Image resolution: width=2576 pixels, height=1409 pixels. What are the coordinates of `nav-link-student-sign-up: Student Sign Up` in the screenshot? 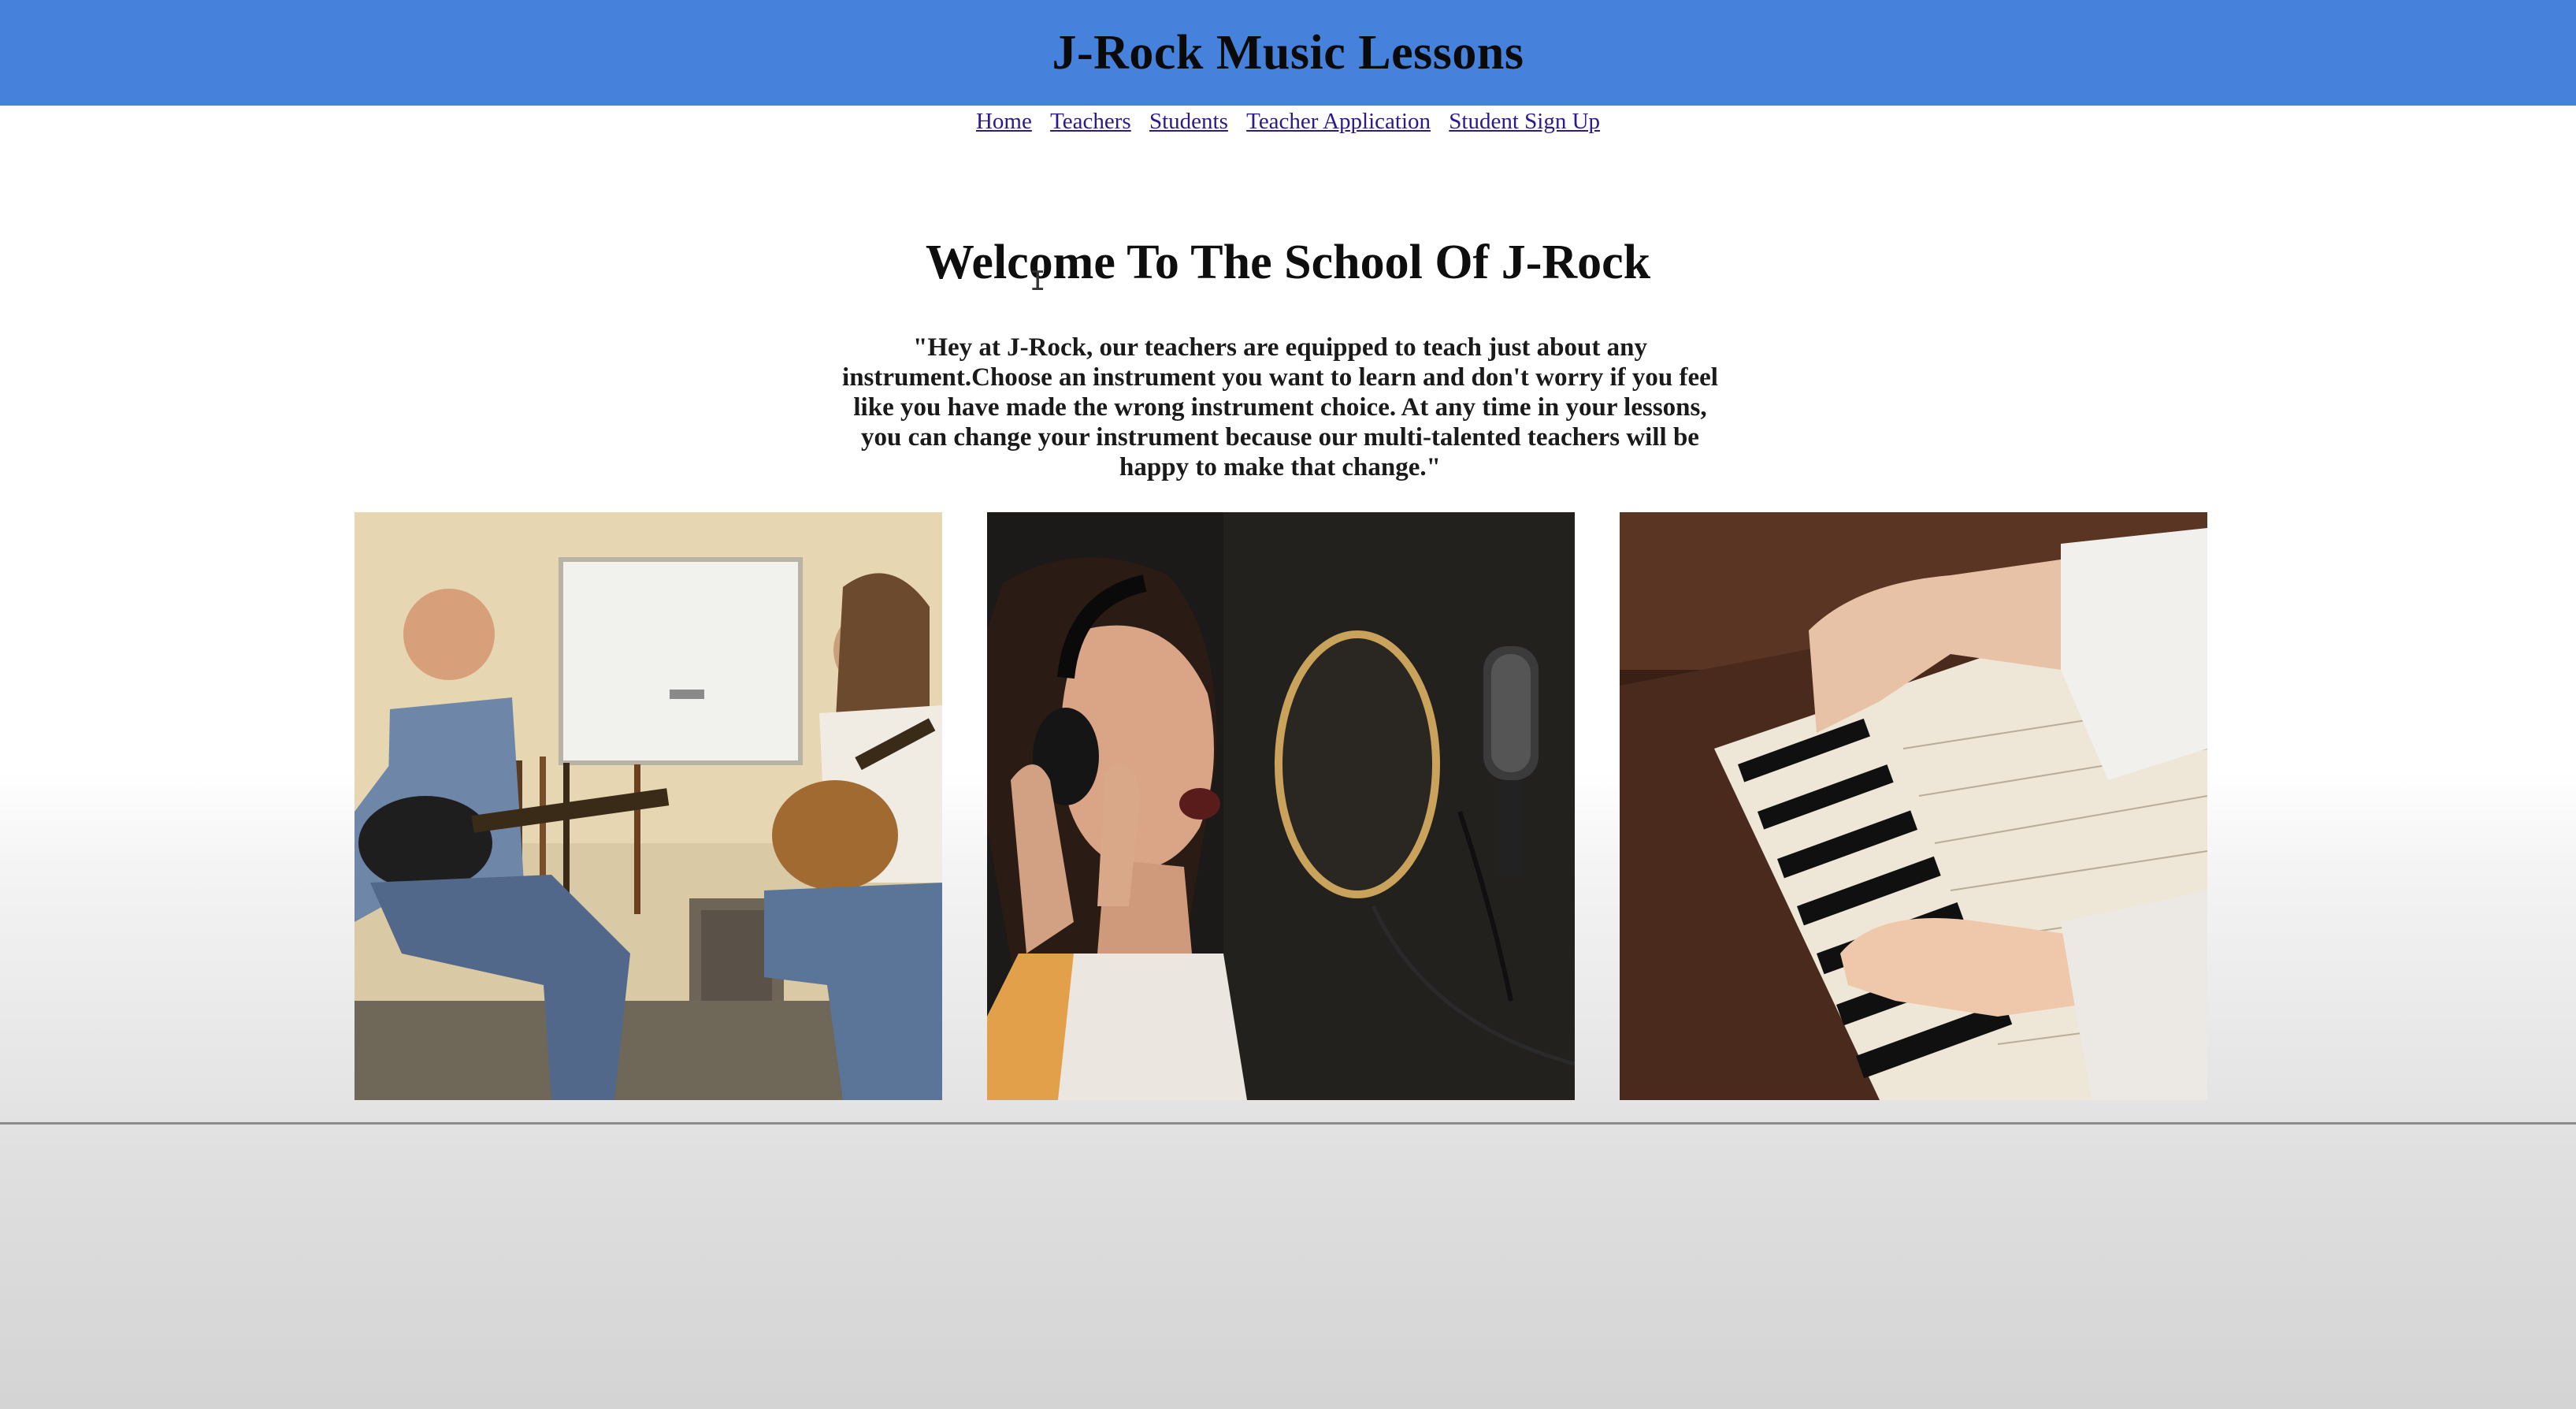 It's located at (1524, 121).